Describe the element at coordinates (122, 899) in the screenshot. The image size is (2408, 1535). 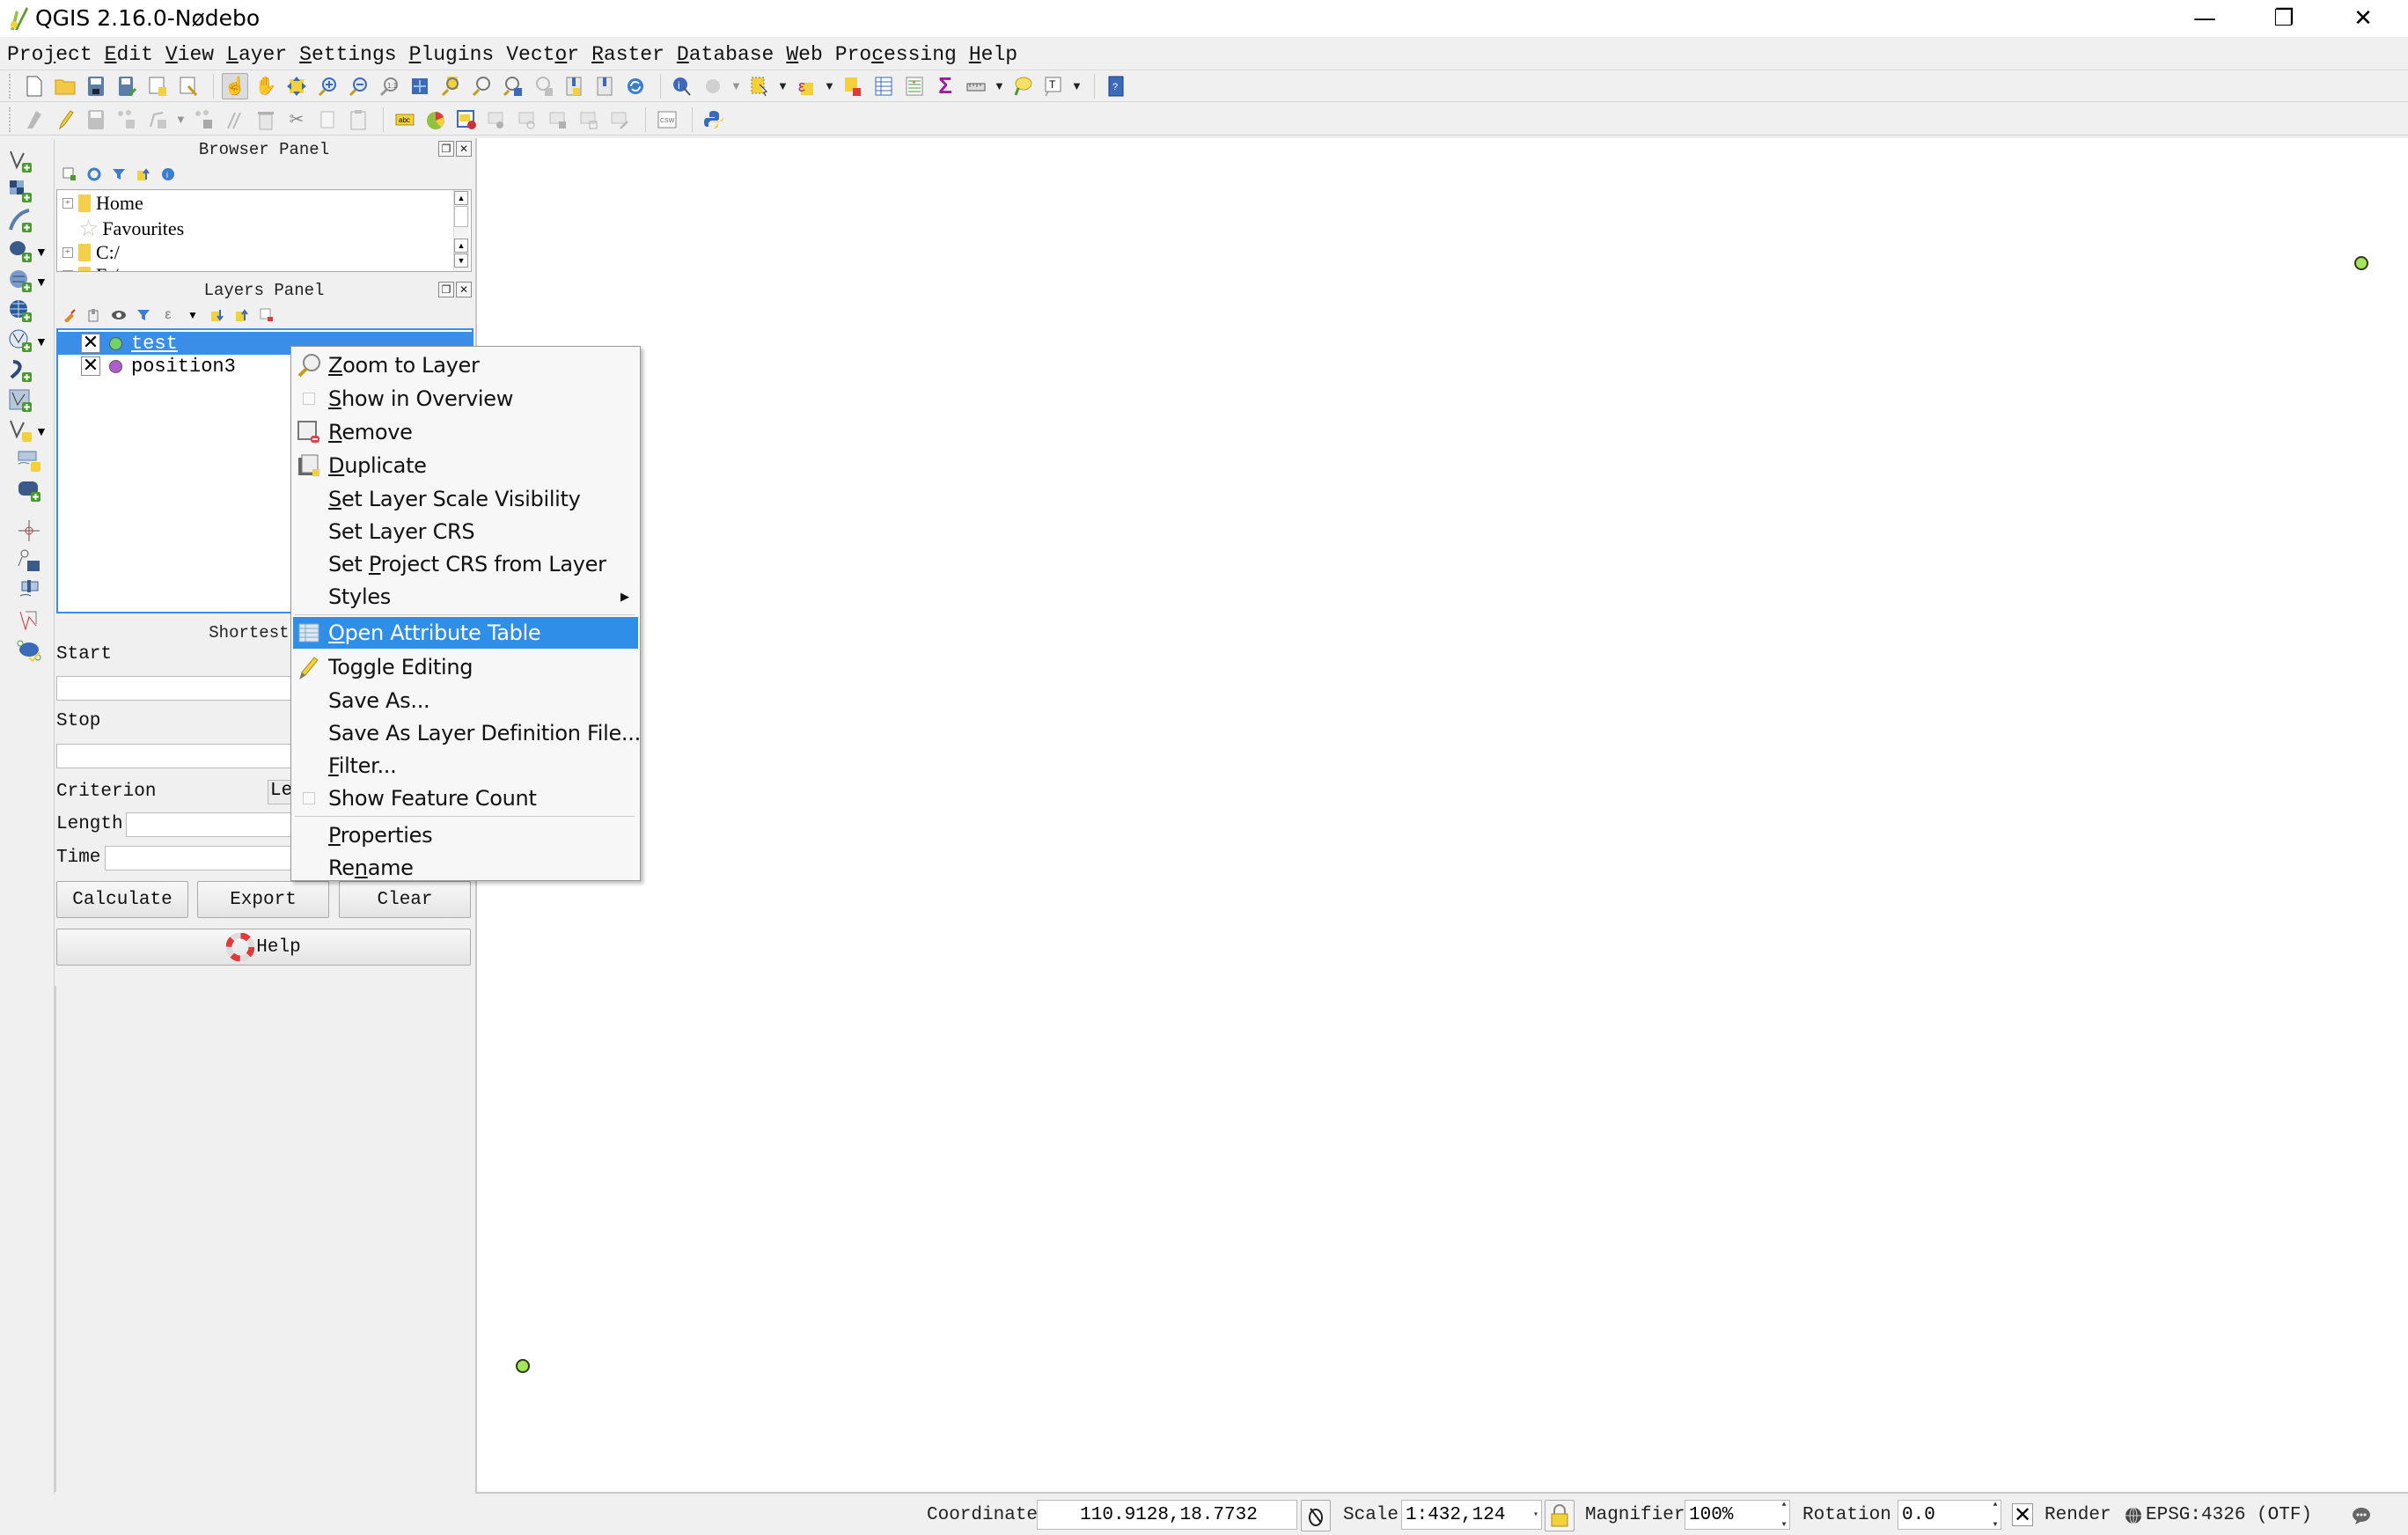
I see `calculate-button: Calculate` at that location.